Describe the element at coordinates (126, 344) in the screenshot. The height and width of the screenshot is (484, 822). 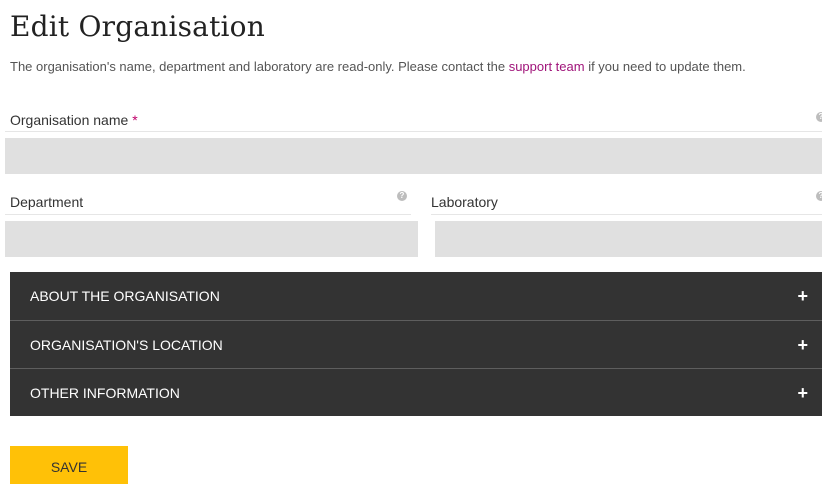
I see `accordion-label: ORGANISATION'S LOCATION` at that location.